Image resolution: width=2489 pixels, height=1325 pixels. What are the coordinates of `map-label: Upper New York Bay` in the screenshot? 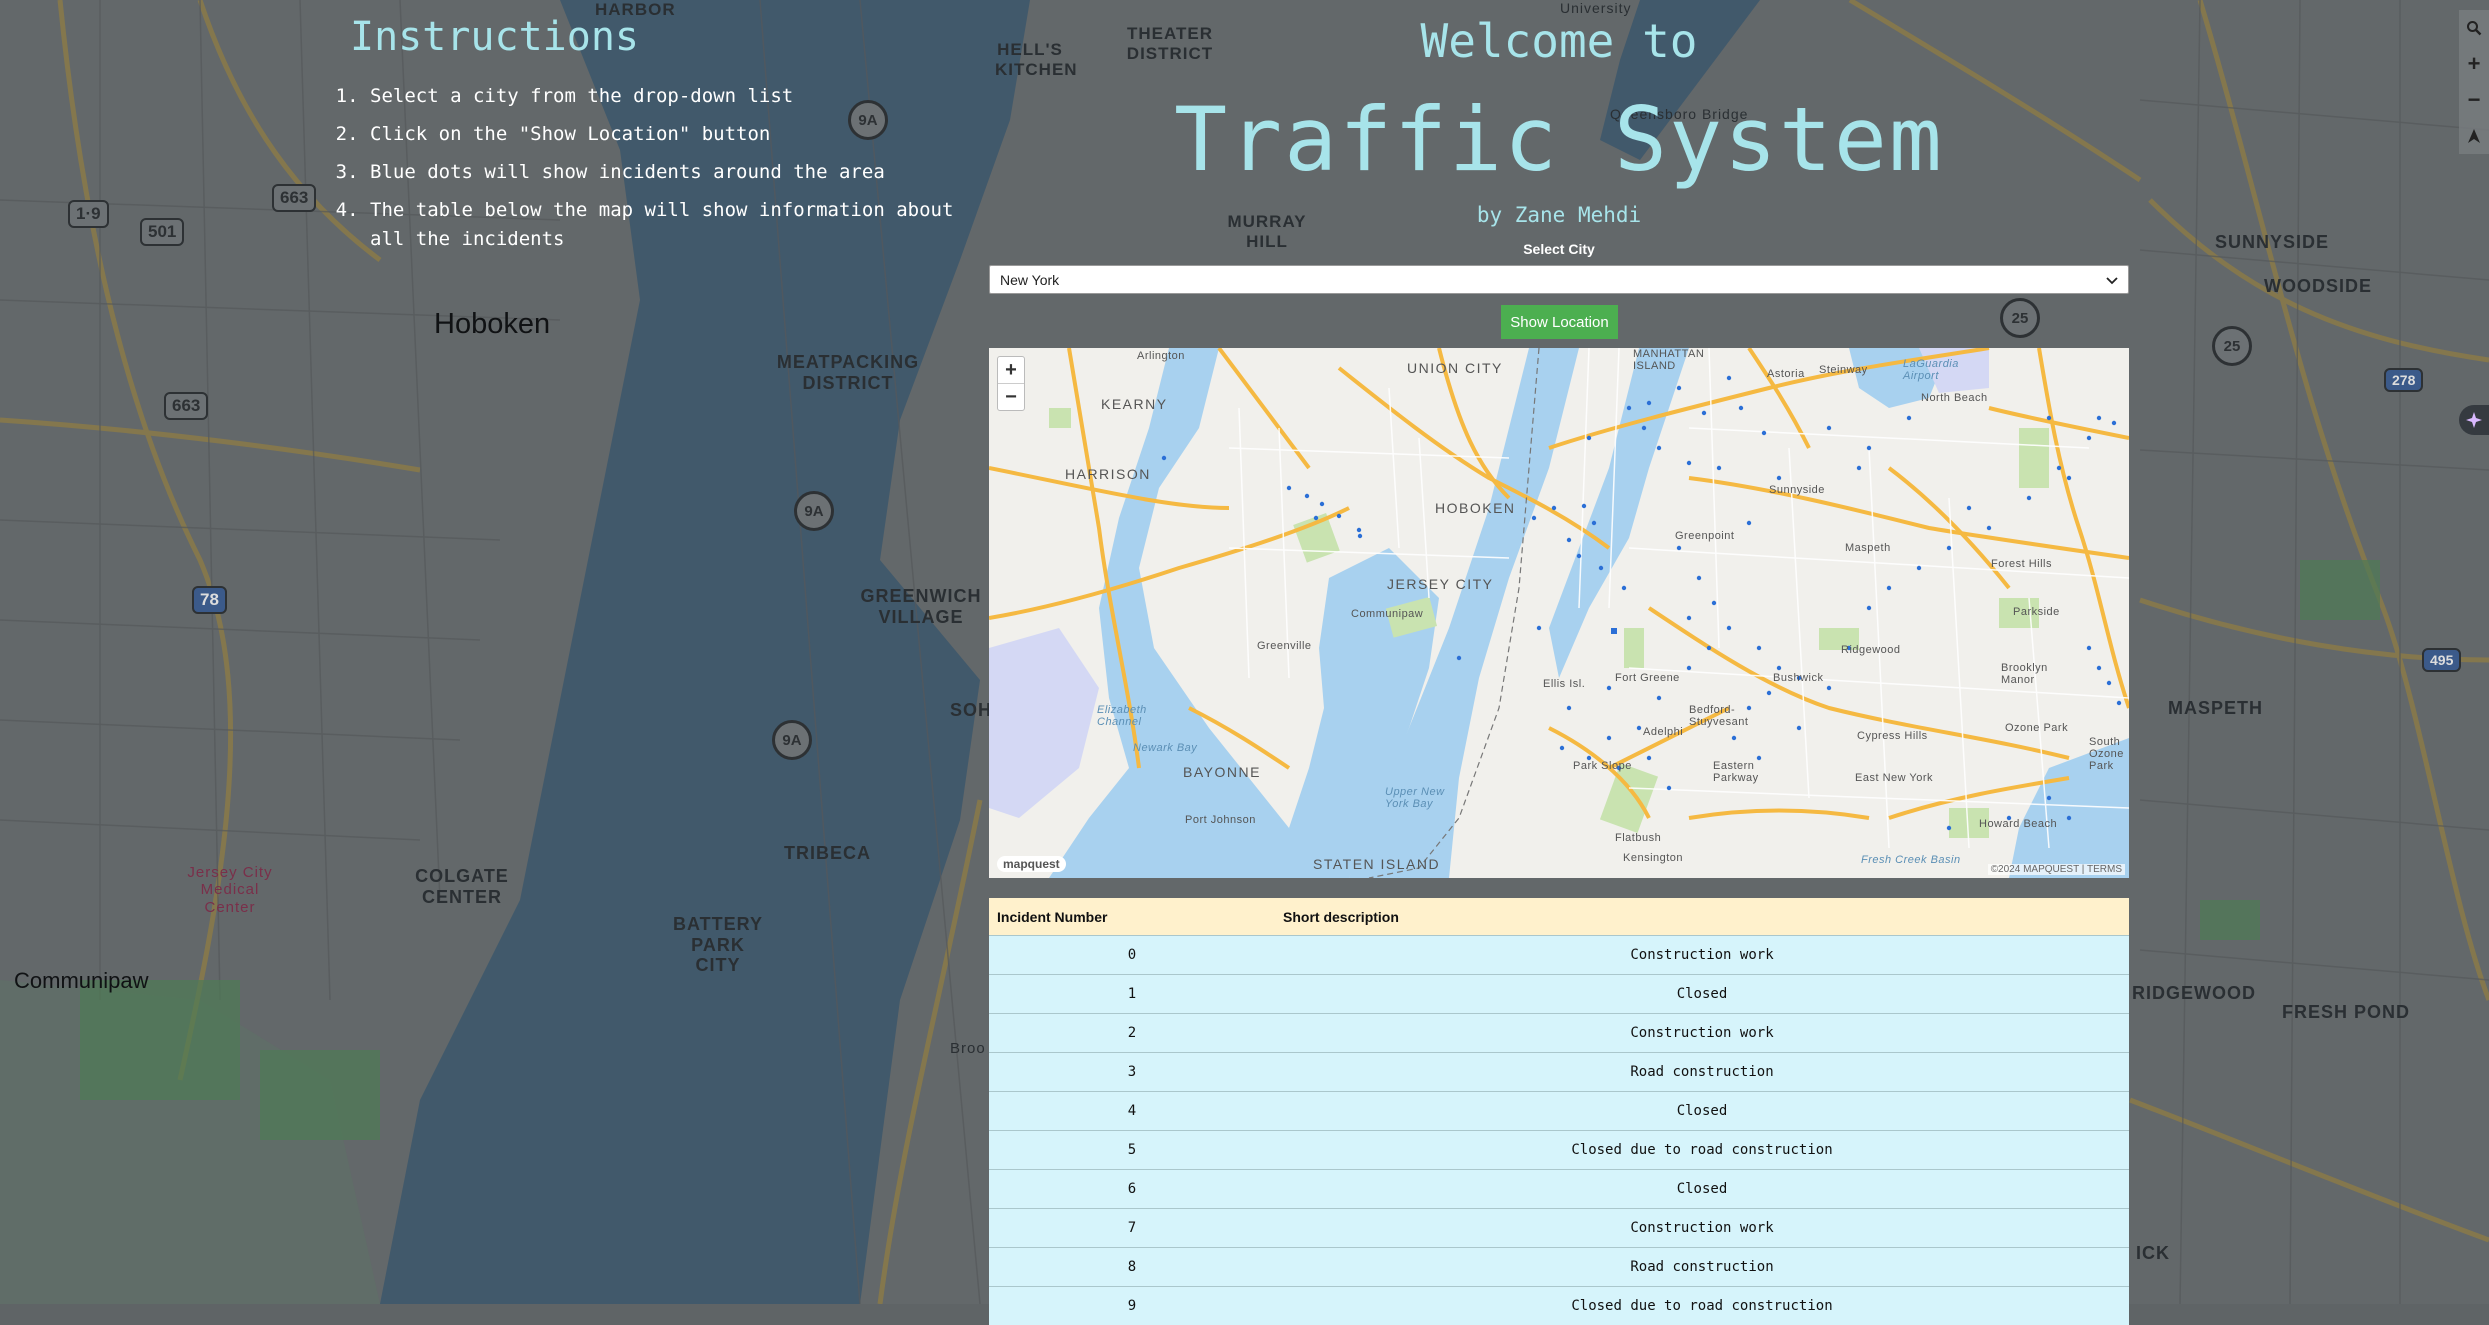 It's located at (1425, 798).